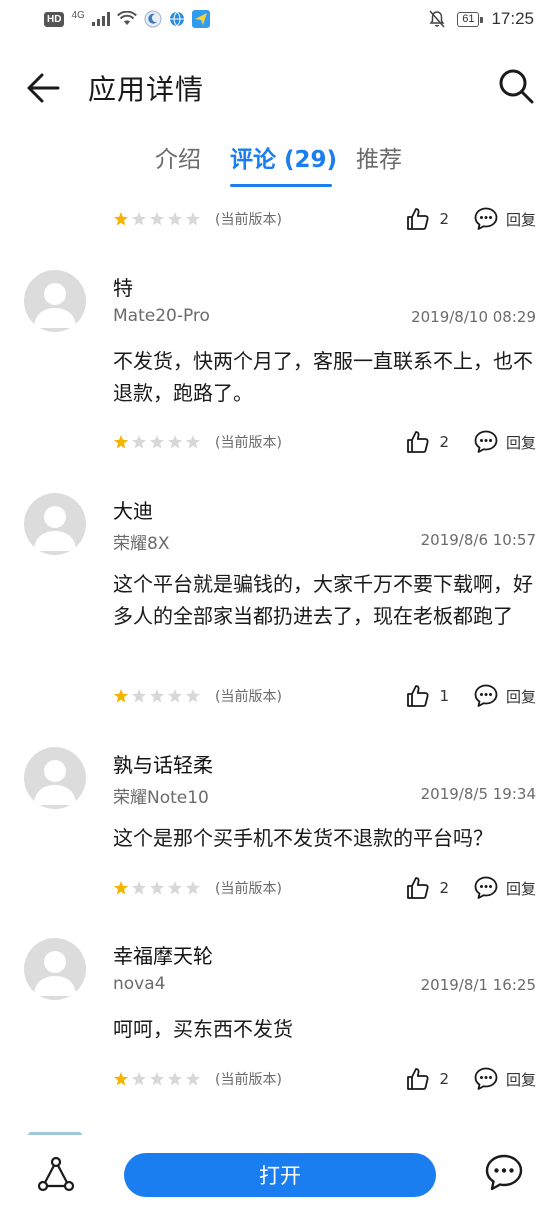  Describe the element at coordinates (203, 1029) in the screenshot. I see `review-text: 呵呵，买东西不发货` at that location.